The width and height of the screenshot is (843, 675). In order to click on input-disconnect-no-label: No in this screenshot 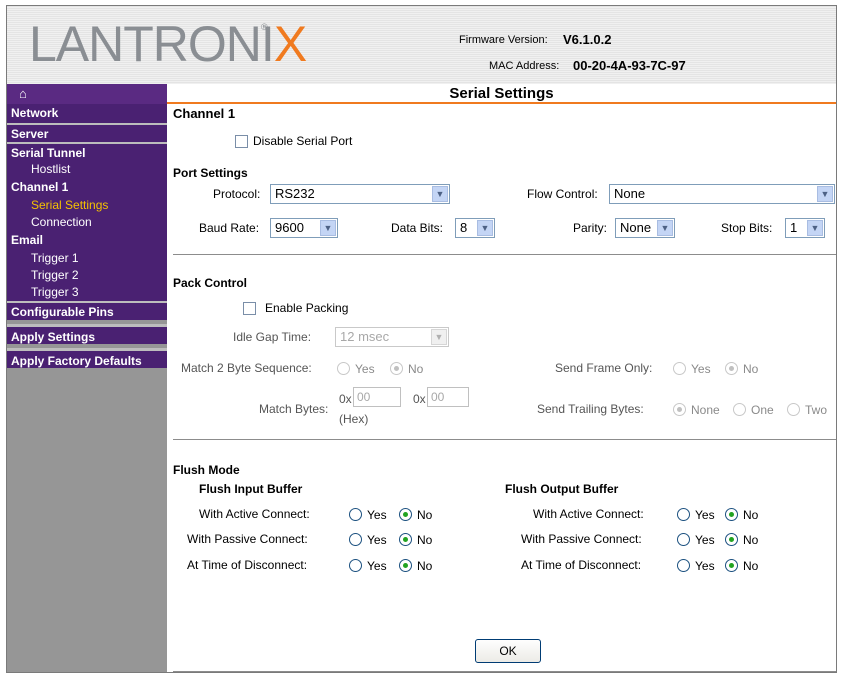, I will do `click(425, 566)`.